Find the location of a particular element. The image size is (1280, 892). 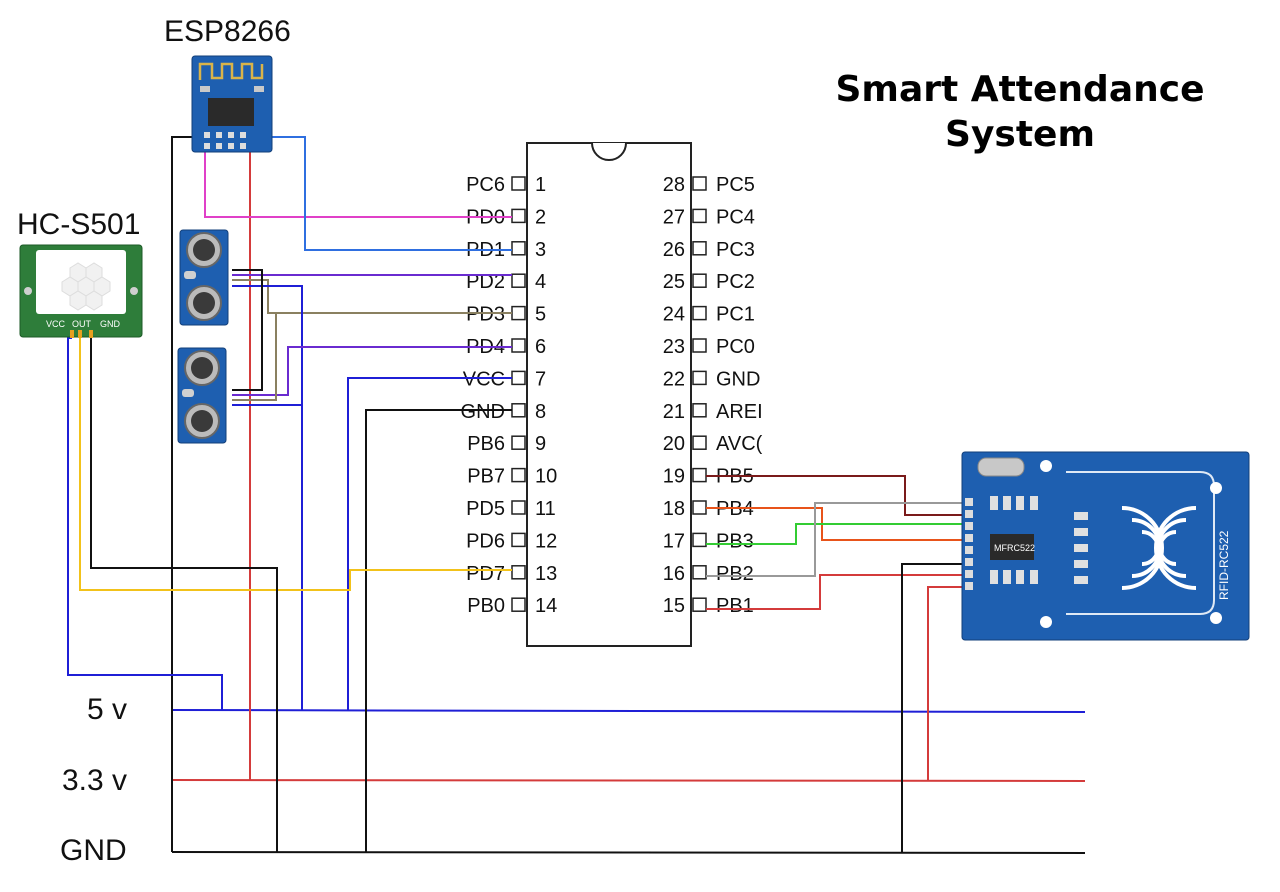

ic-pin-number-left: 5 is located at coordinates (540, 315).